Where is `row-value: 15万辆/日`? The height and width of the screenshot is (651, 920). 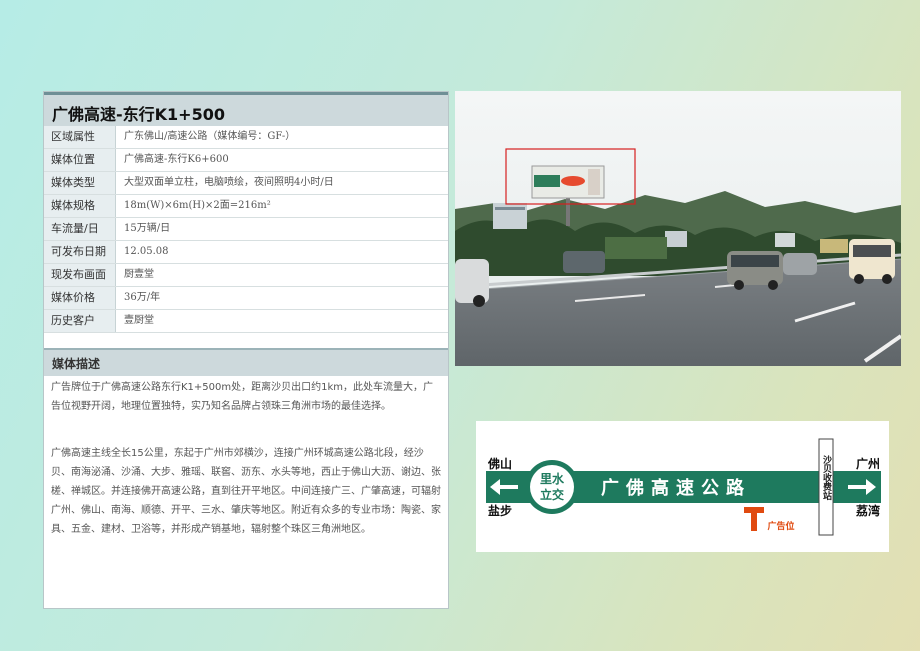 row-value: 15万辆/日 is located at coordinates (147, 228).